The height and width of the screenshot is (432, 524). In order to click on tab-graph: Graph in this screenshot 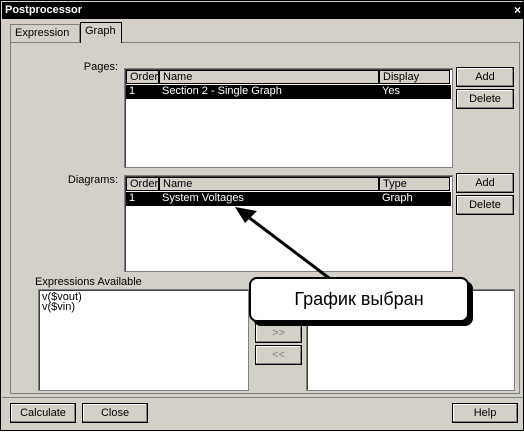, I will do `click(101, 32)`.